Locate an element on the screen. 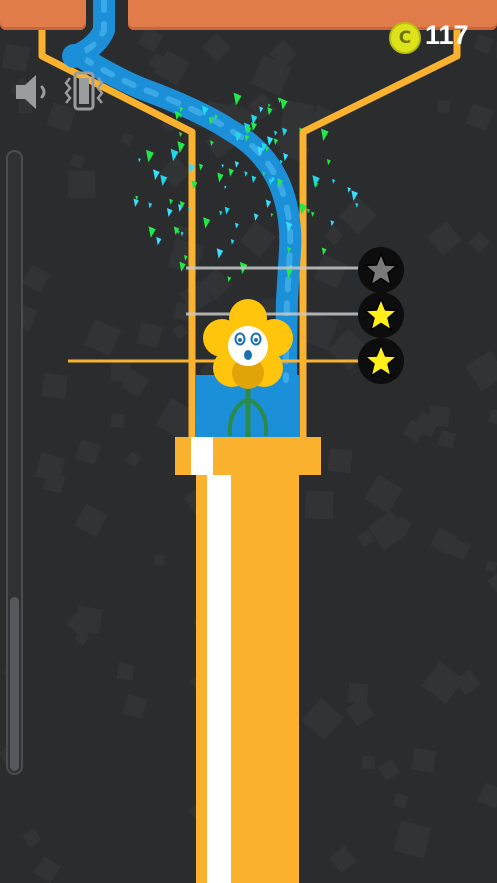 Image resolution: width=497 pixels, height=883 pixels. flower-mouth is located at coordinates (248, 355).